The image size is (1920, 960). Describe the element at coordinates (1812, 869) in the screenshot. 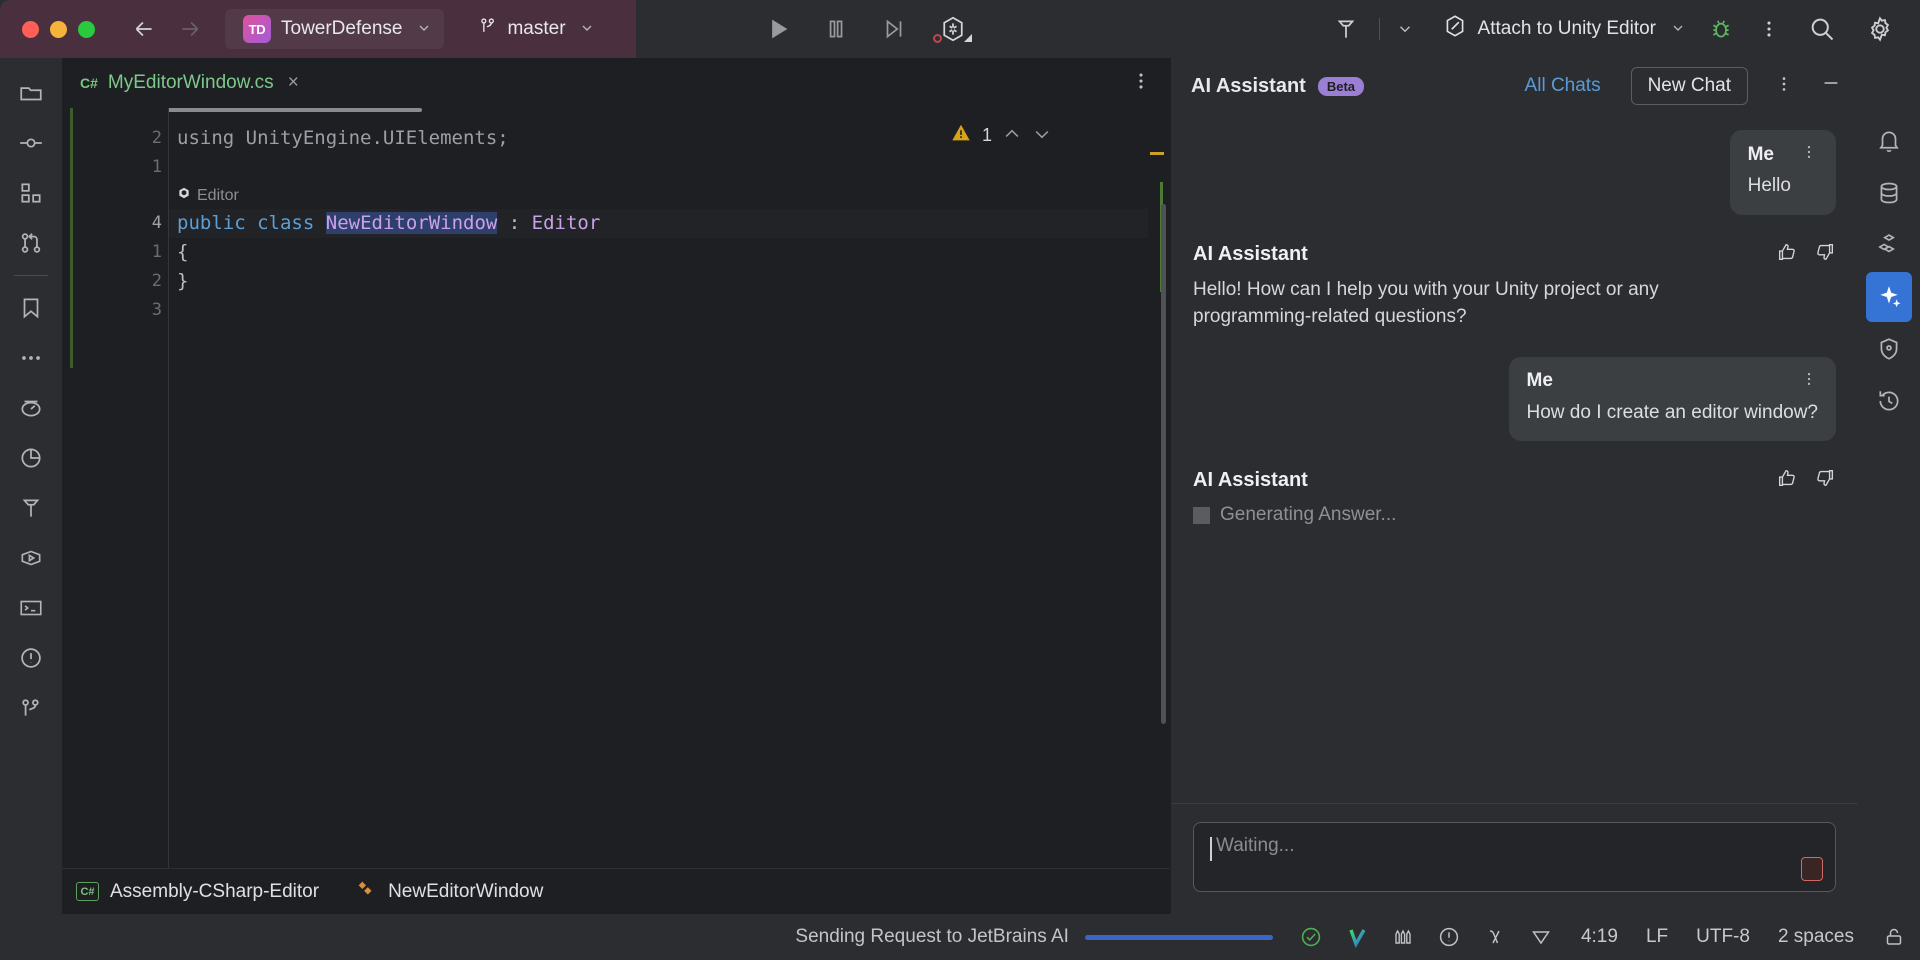

I see `stop-generation-button` at that location.